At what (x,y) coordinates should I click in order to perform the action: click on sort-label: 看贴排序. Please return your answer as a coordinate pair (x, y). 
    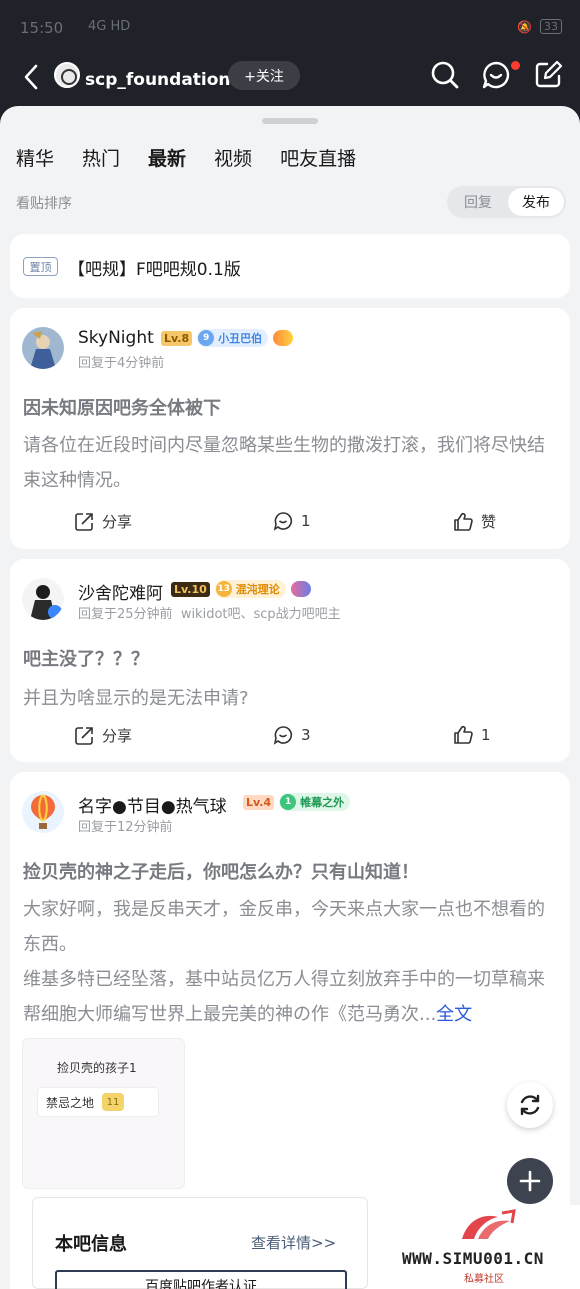
    Looking at the image, I should click on (44, 204).